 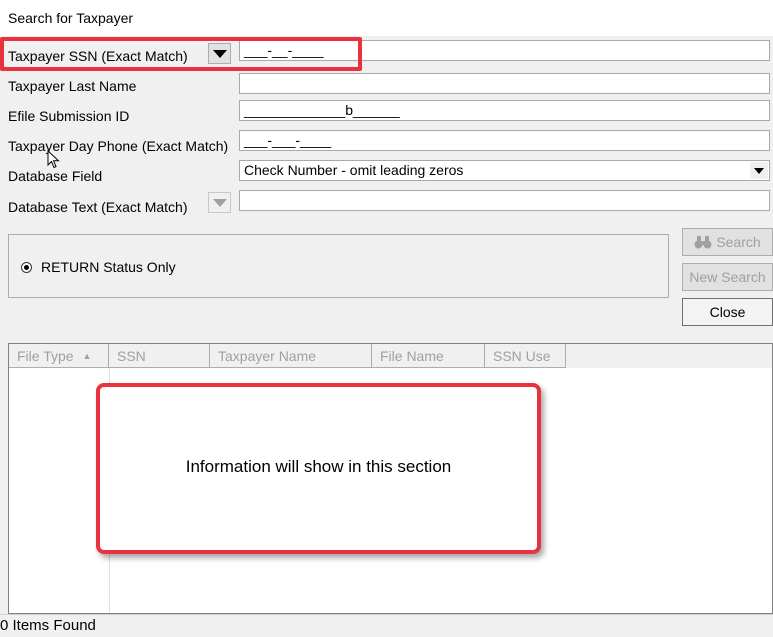 I want to click on column-label: Taxpayer Name, so click(x=267, y=355).